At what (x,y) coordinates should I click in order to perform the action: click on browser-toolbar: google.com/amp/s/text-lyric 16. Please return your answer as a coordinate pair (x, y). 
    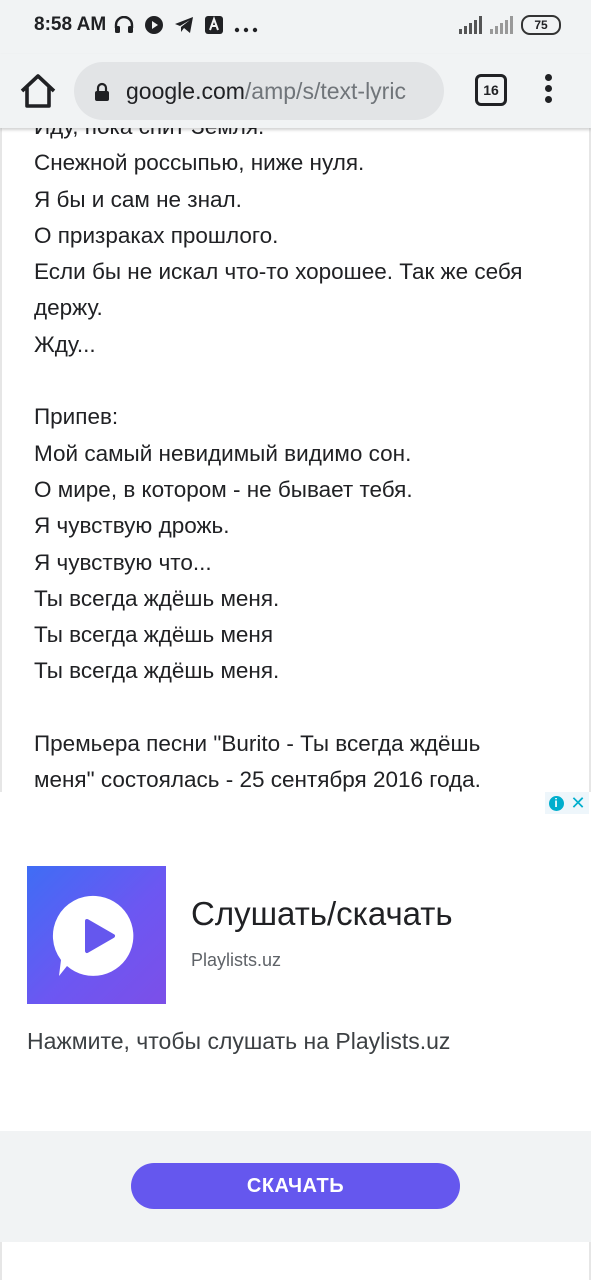
    Looking at the image, I should click on (295, 91).